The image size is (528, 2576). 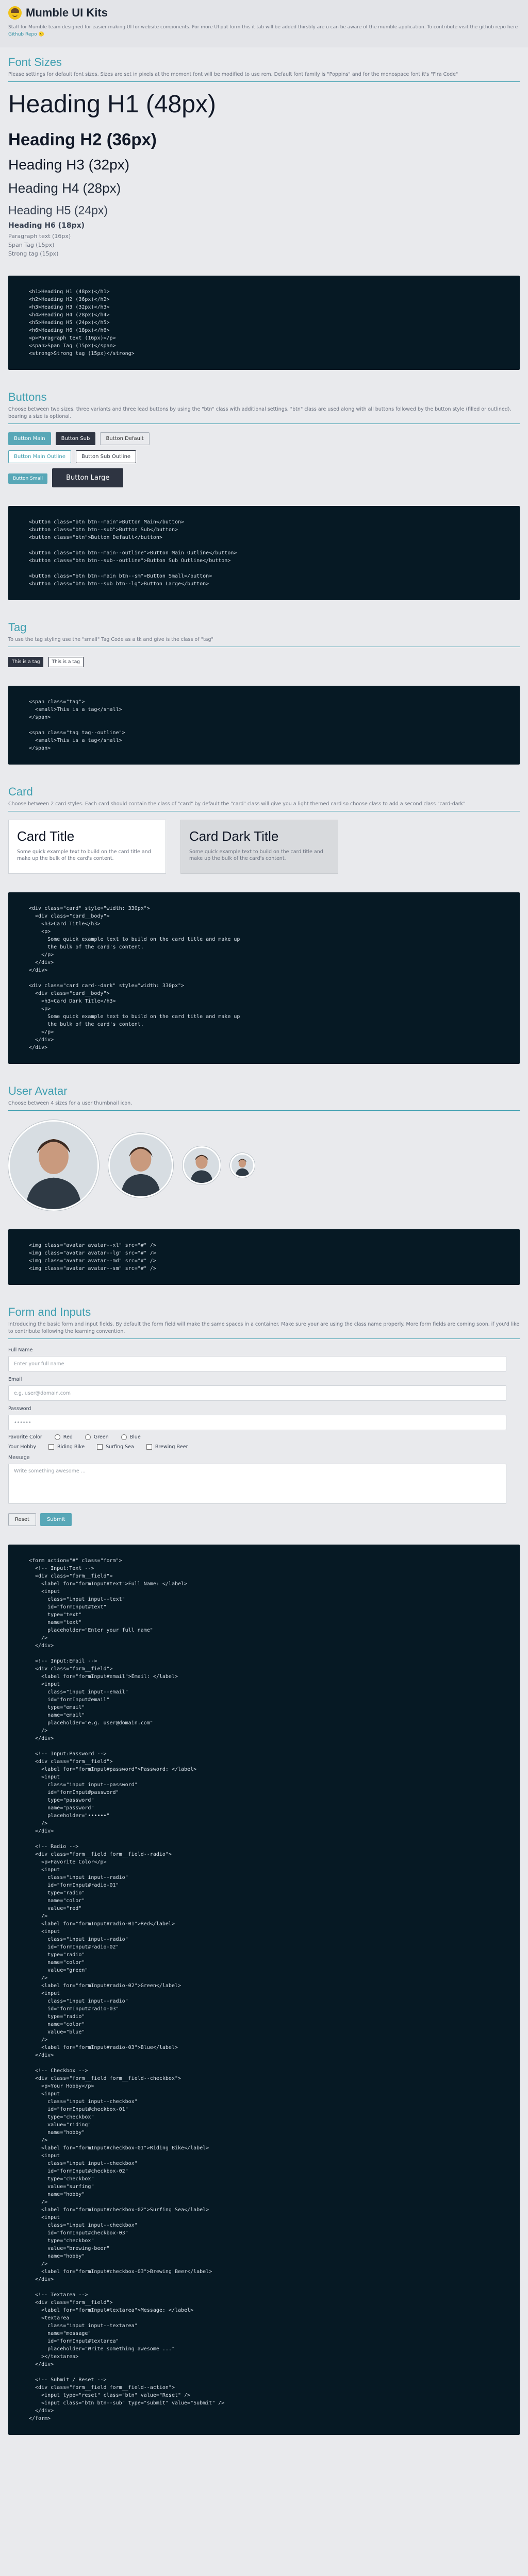 What do you see at coordinates (19, 1458) in the screenshot?
I see `message-label: Message` at bounding box center [19, 1458].